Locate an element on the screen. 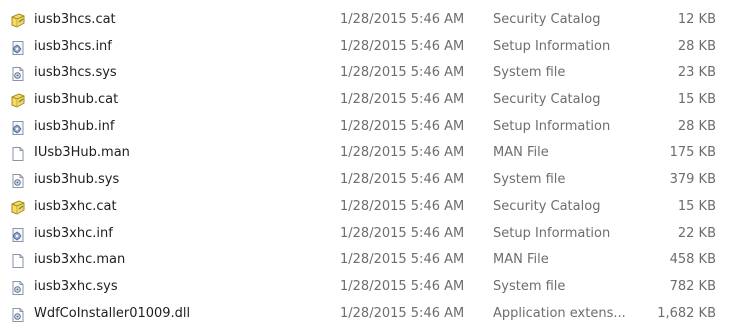  file-size: 1,682 KB is located at coordinates (686, 313).